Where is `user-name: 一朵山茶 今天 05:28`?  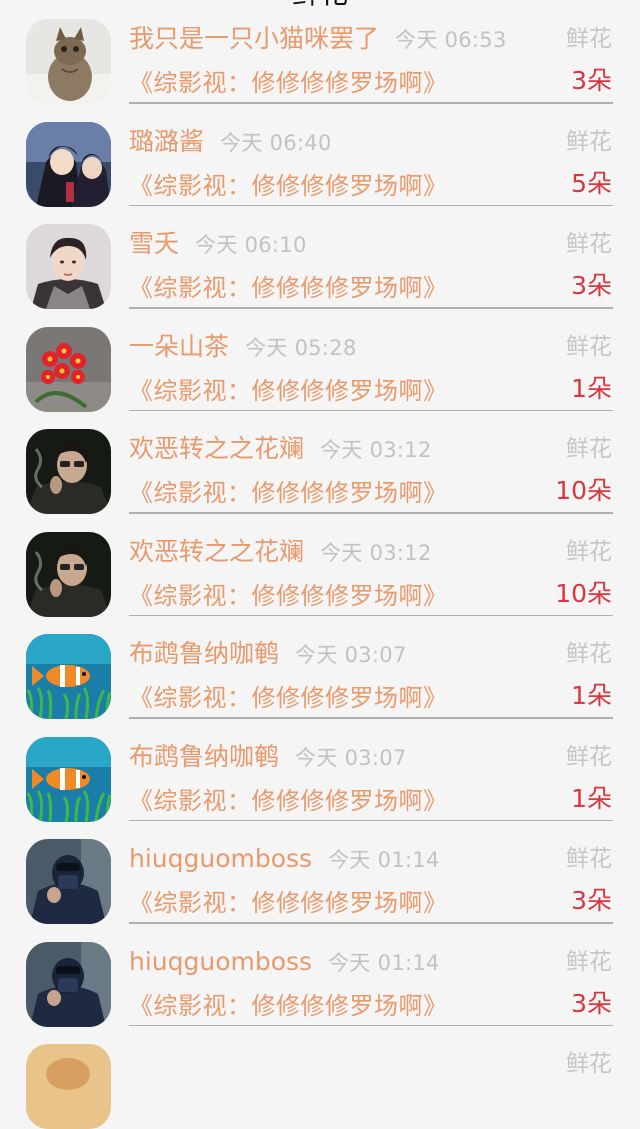 user-name: 一朵山茶 今天 05:28 is located at coordinates (243, 347).